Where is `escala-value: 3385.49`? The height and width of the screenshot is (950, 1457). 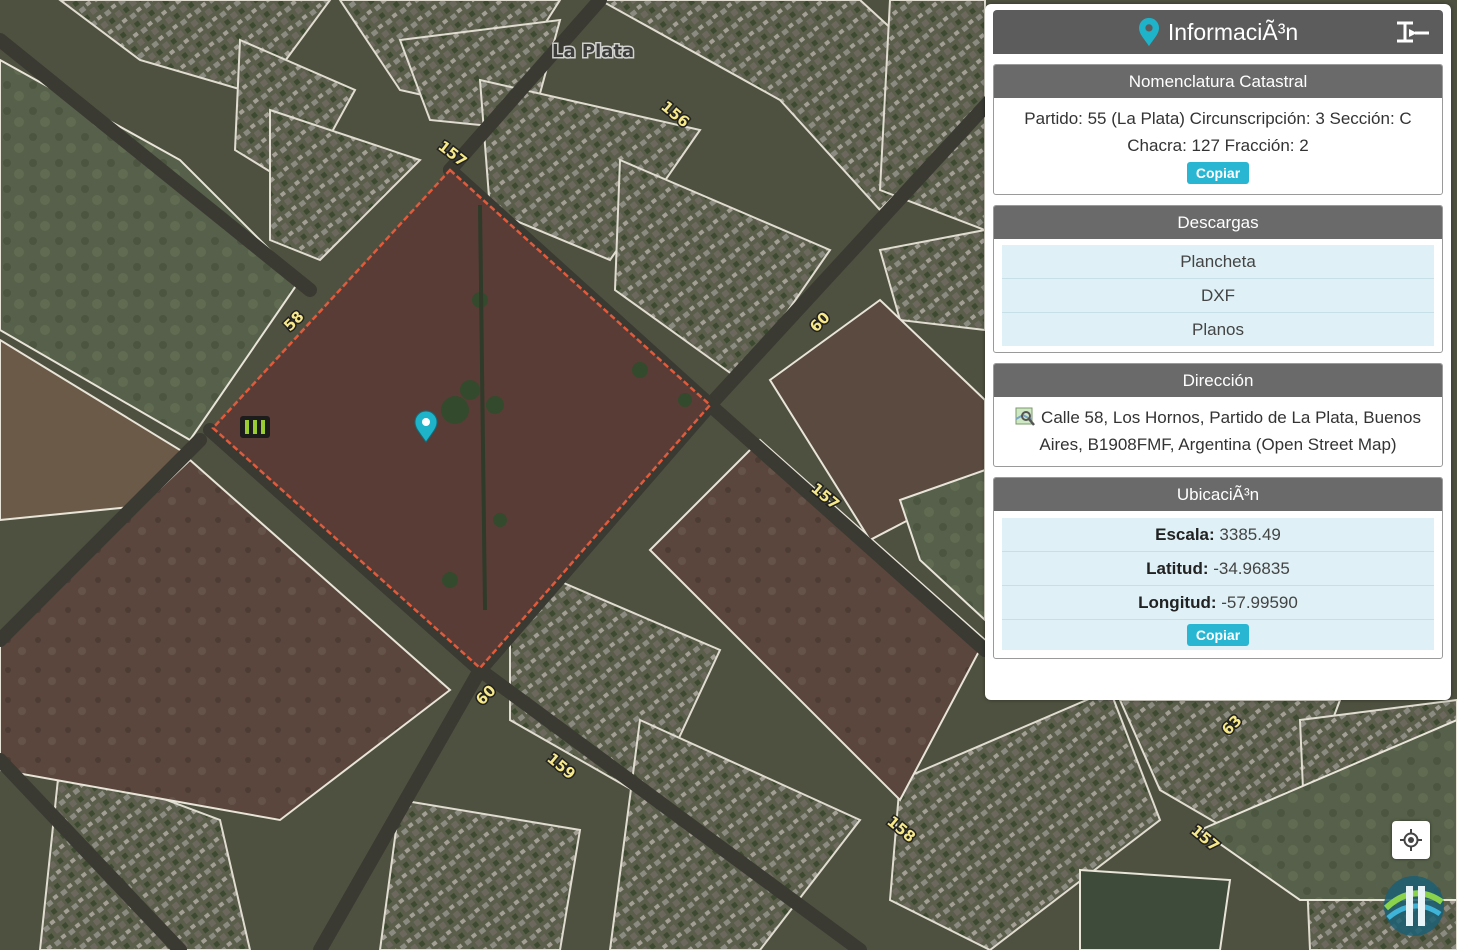
escala-value: 3385.49 is located at coordinates (1250, 534).